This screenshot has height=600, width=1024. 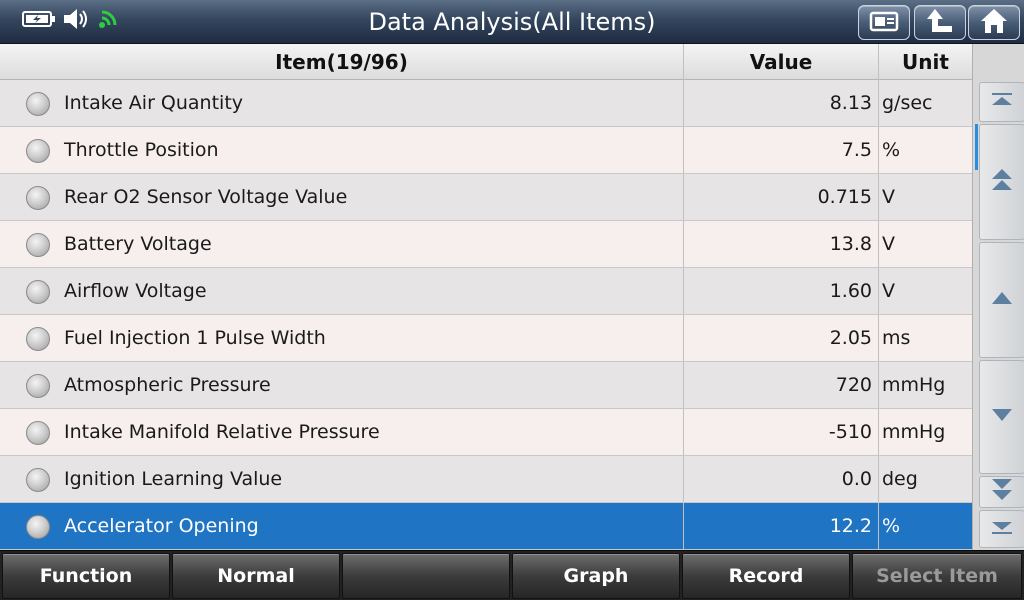 What do you see at coordinates (850, 291) in the screenshot?
I see `item-value: 1.60` at bounding box center [850, 291].